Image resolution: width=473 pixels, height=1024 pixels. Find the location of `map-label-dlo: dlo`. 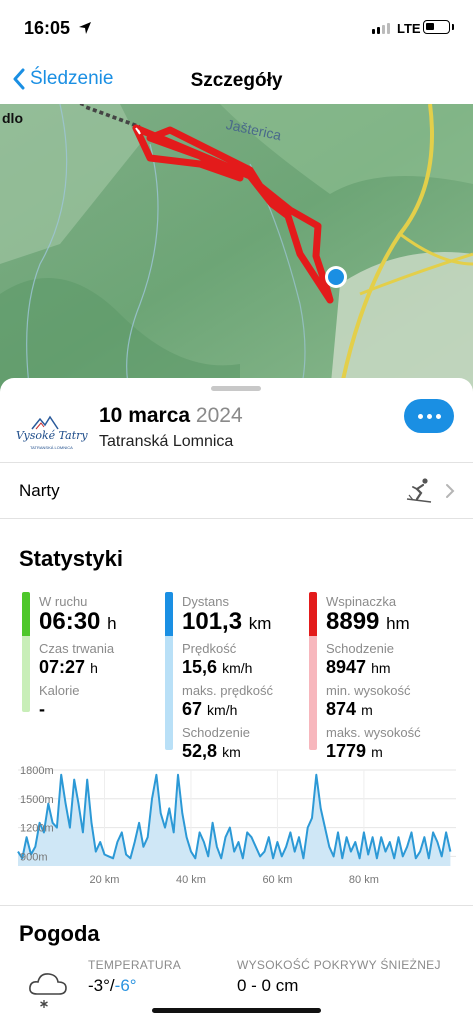

map-label-dlo: dlo is located at coordinates (12, 118).